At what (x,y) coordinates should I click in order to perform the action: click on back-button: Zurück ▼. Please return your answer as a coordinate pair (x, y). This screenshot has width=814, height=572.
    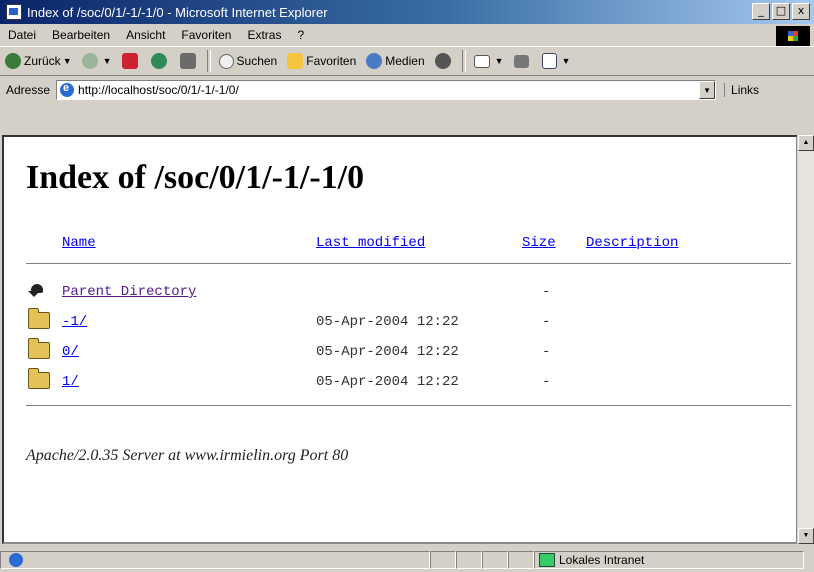
    Looking at the image, I should click on (38, 61).